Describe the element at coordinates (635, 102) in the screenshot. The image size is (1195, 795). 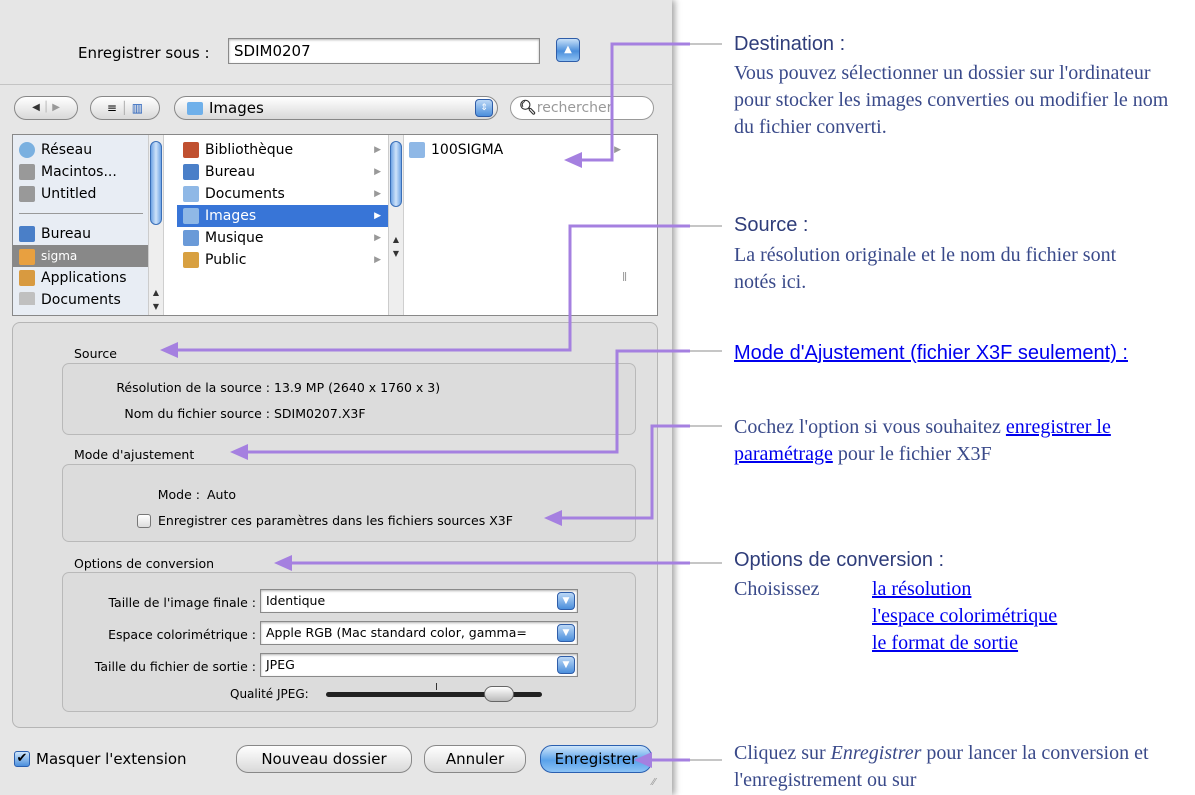
I see `destination-arrow` at that location.